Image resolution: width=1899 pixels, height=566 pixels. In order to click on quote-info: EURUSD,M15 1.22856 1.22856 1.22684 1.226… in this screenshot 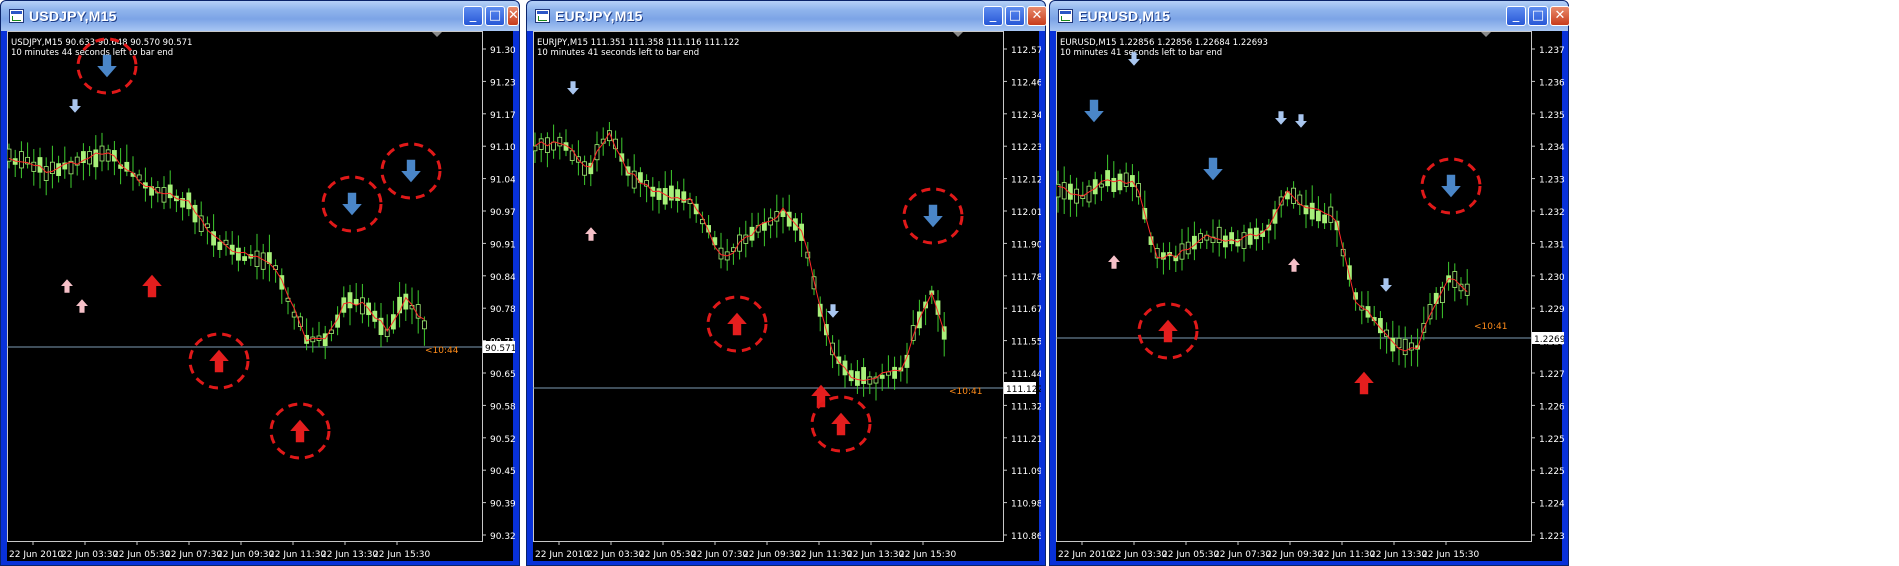, I will do `click(1164, 43)`.